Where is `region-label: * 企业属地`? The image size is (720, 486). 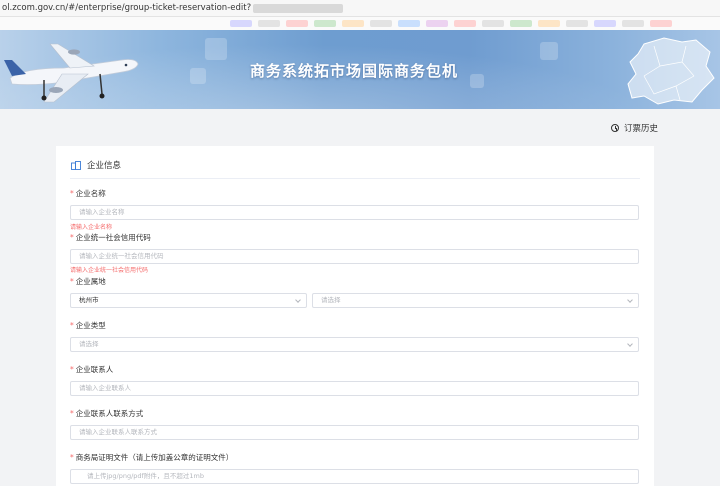
region-label: * 企业属地 is located at coordinates (88, 281).